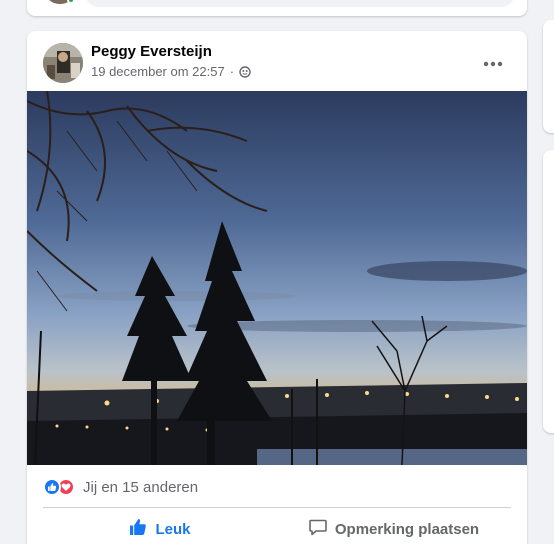  I want to click on more-horizontal-icon, so click(493, 63).